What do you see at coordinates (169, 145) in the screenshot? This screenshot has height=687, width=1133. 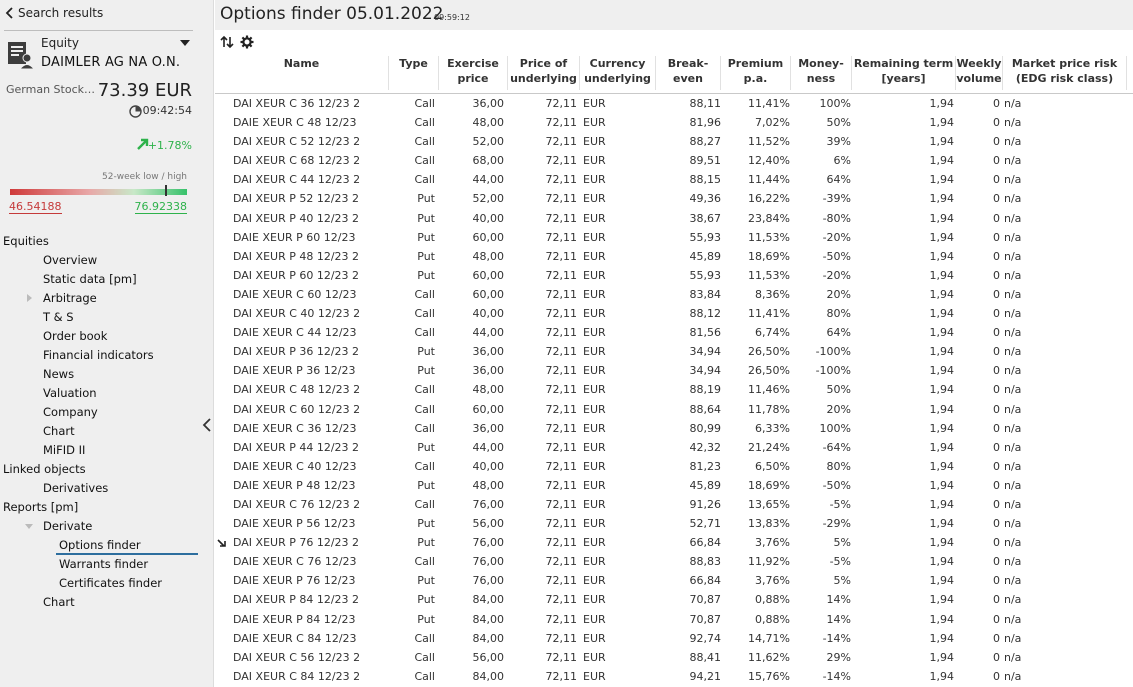 I see `price-change: +1.78%` at bounding box center [169, 145].